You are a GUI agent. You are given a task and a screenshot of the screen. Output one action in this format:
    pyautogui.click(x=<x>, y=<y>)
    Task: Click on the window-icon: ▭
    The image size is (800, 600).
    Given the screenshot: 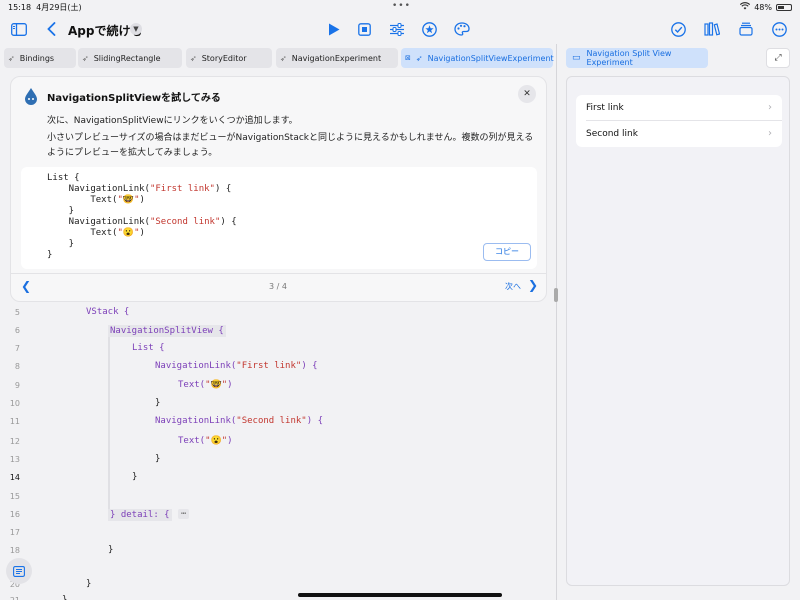 What is the action you would take?
    pyautogui.click(x=576, y=58)
    